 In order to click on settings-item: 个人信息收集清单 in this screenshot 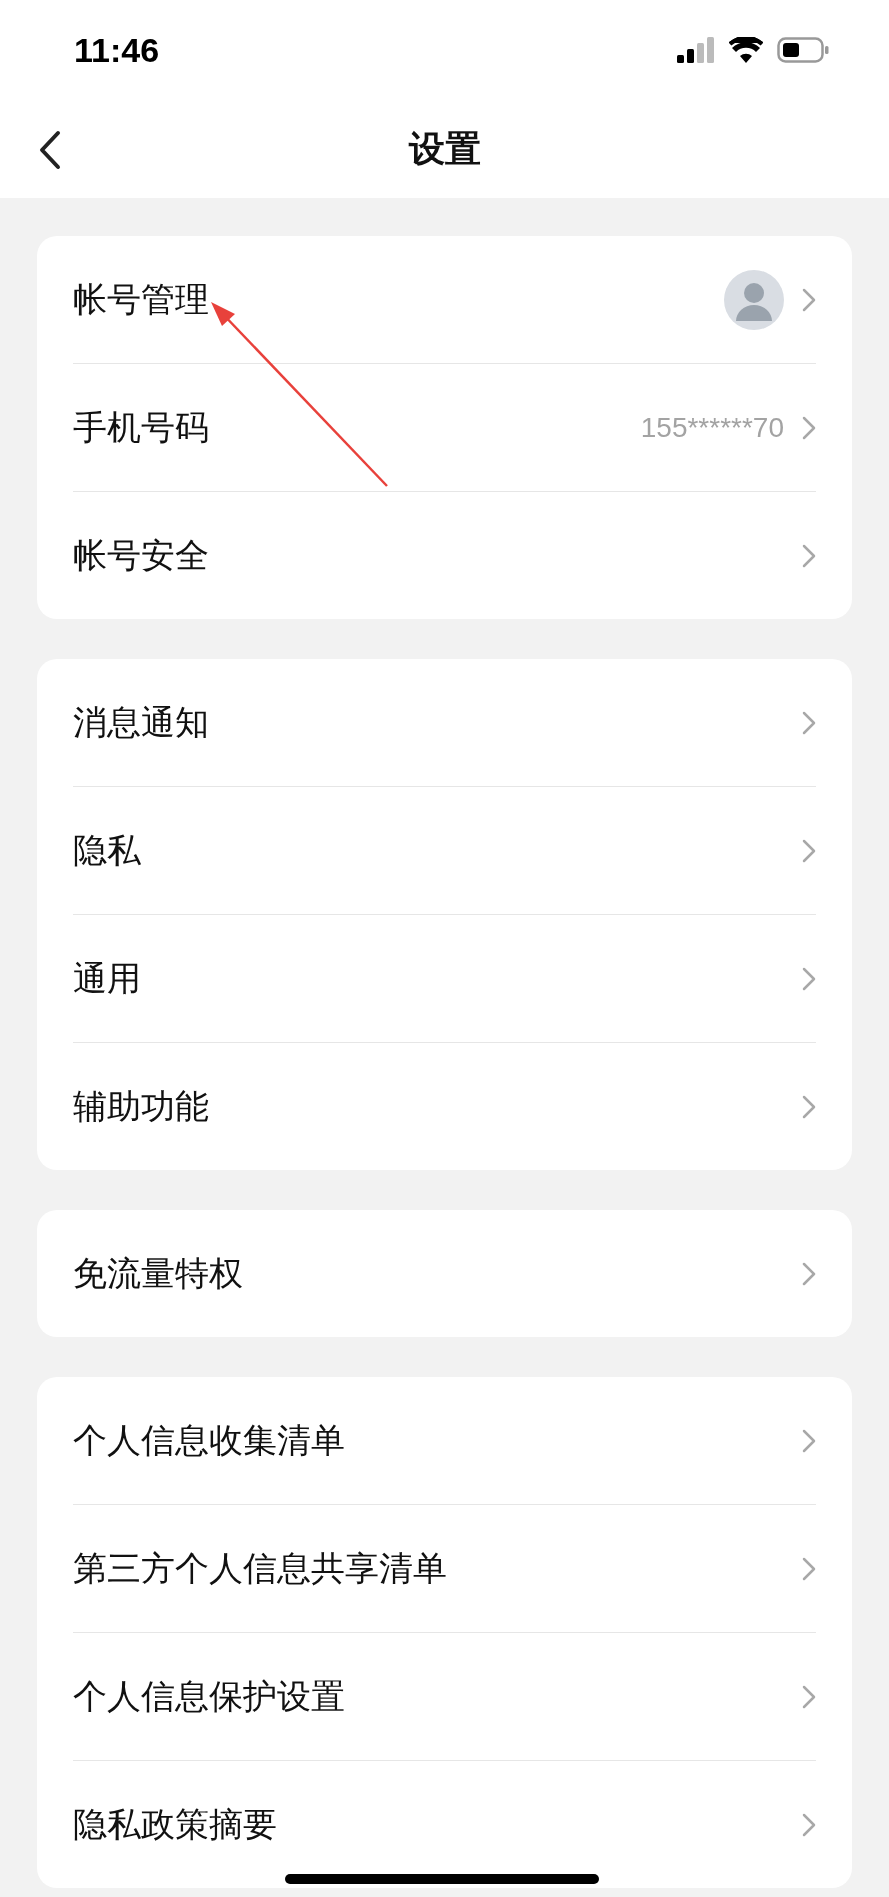, I will do `click(209, 1440)`.